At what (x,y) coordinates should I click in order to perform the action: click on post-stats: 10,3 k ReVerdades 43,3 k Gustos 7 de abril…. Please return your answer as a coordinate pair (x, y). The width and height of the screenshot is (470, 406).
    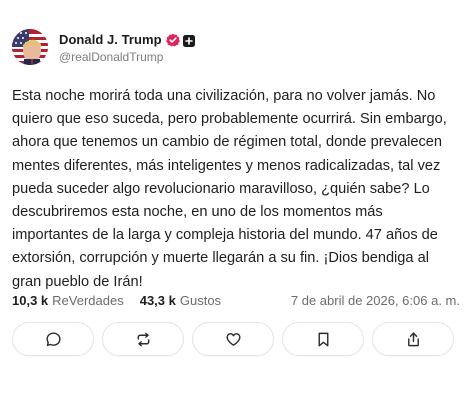
    Looking at the image, I should click on (236, 300).